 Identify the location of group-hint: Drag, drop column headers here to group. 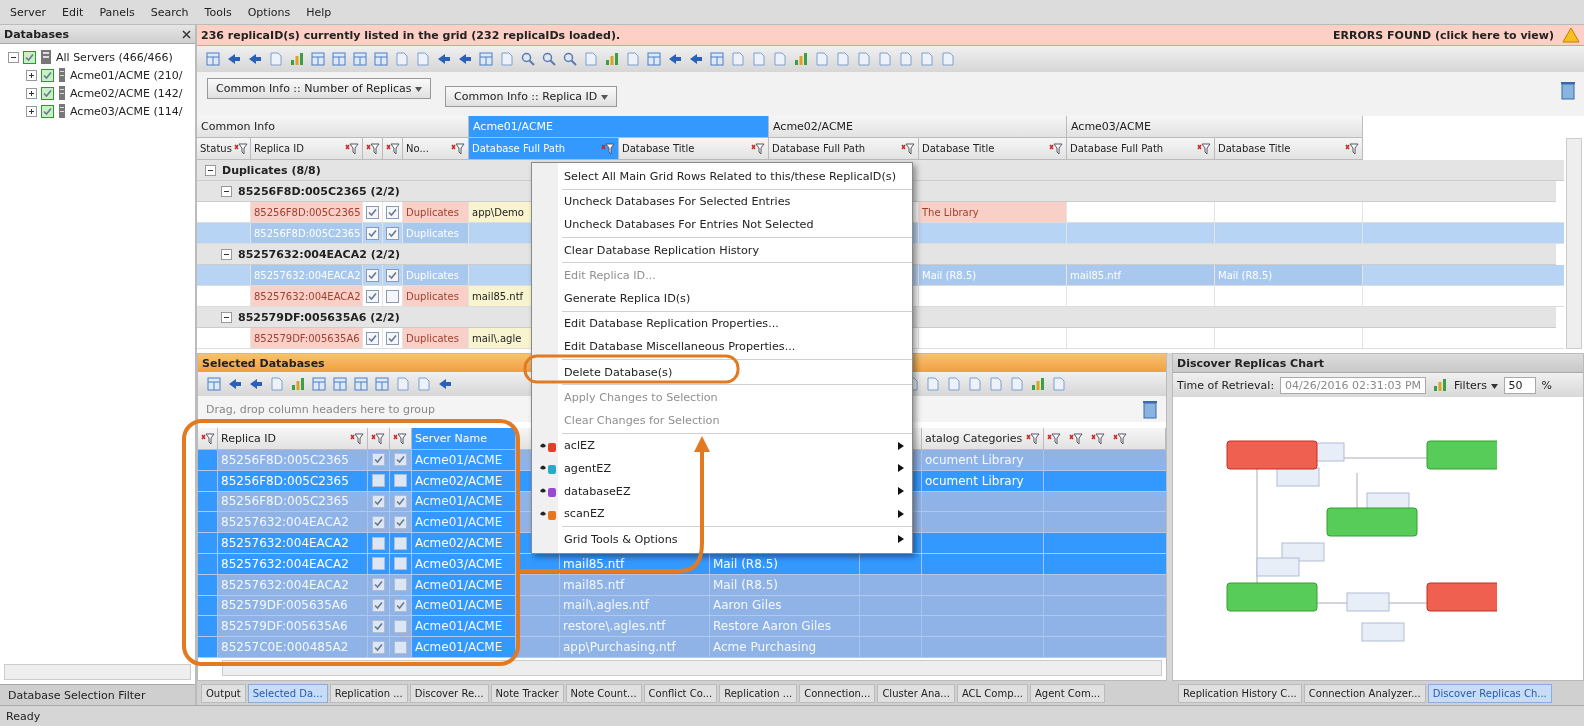
(320, 409).